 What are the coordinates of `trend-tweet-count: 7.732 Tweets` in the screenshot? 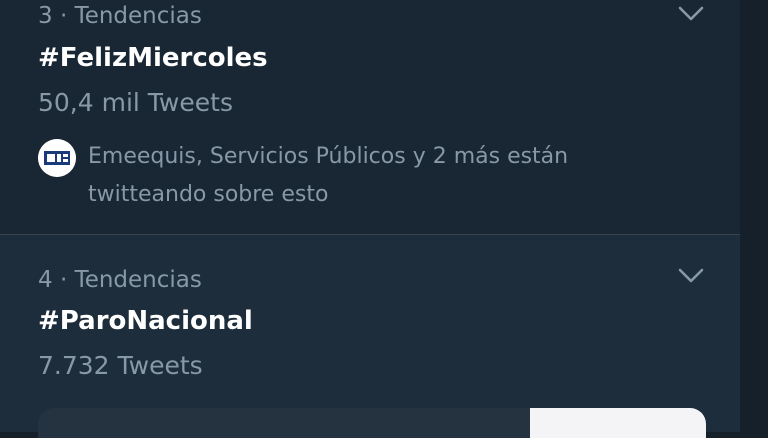 It's located at (120, 365).